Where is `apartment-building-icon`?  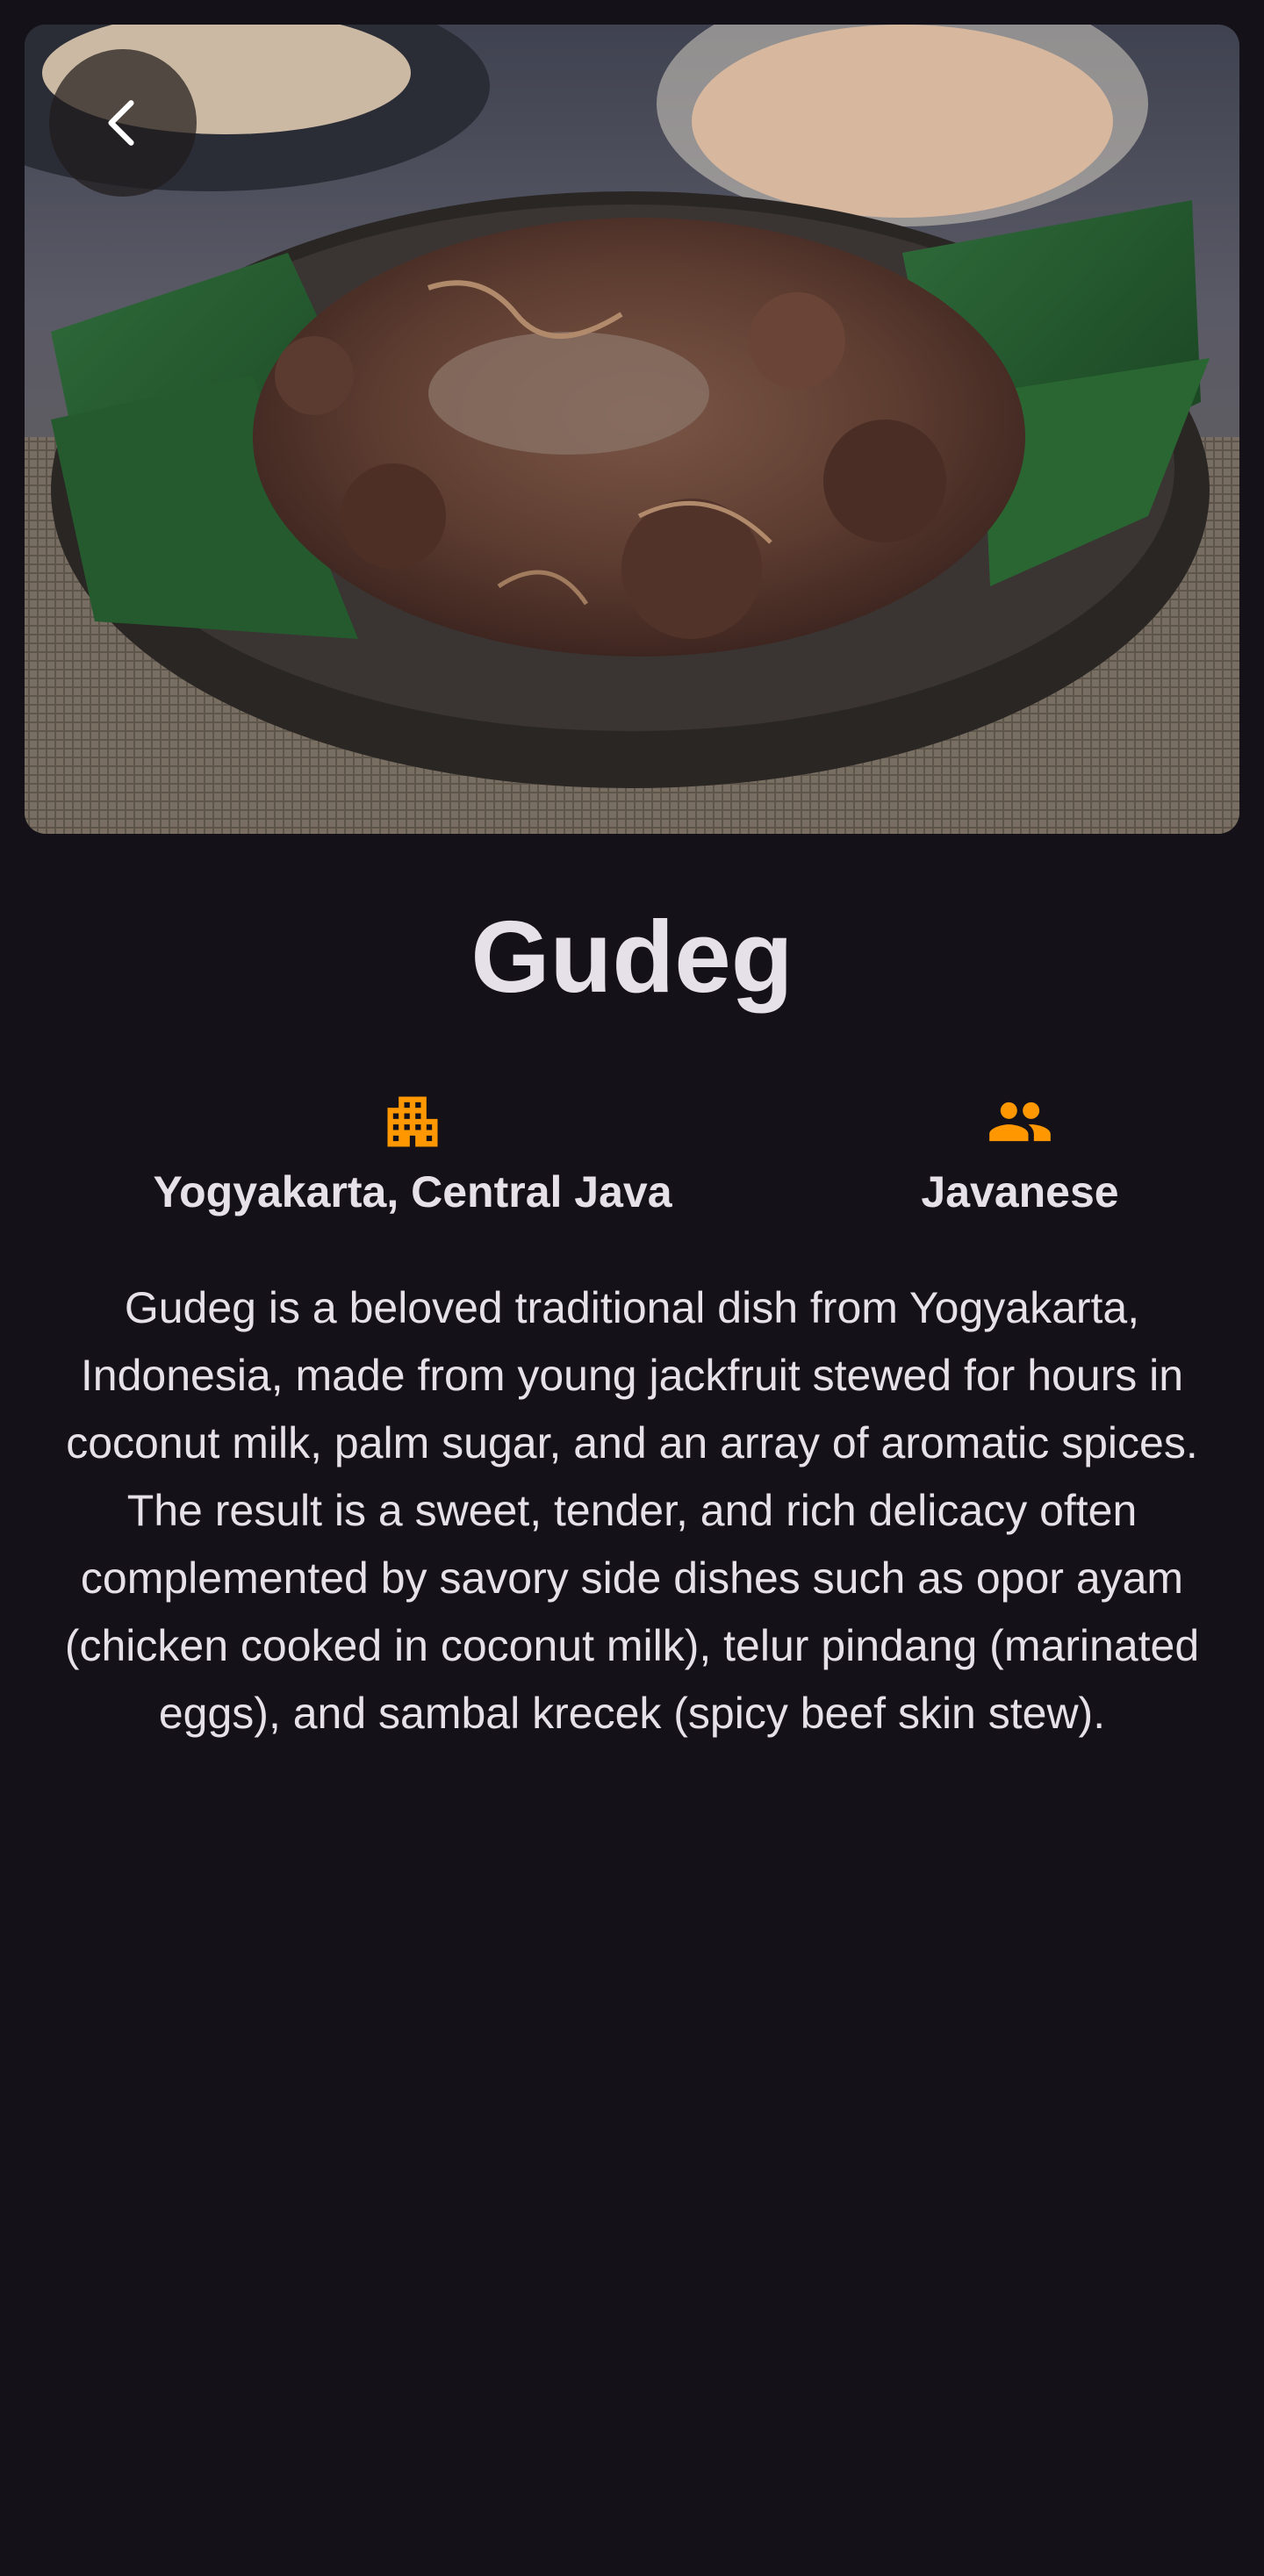 apartment-building-icon is located at coordinates (413, 1121).